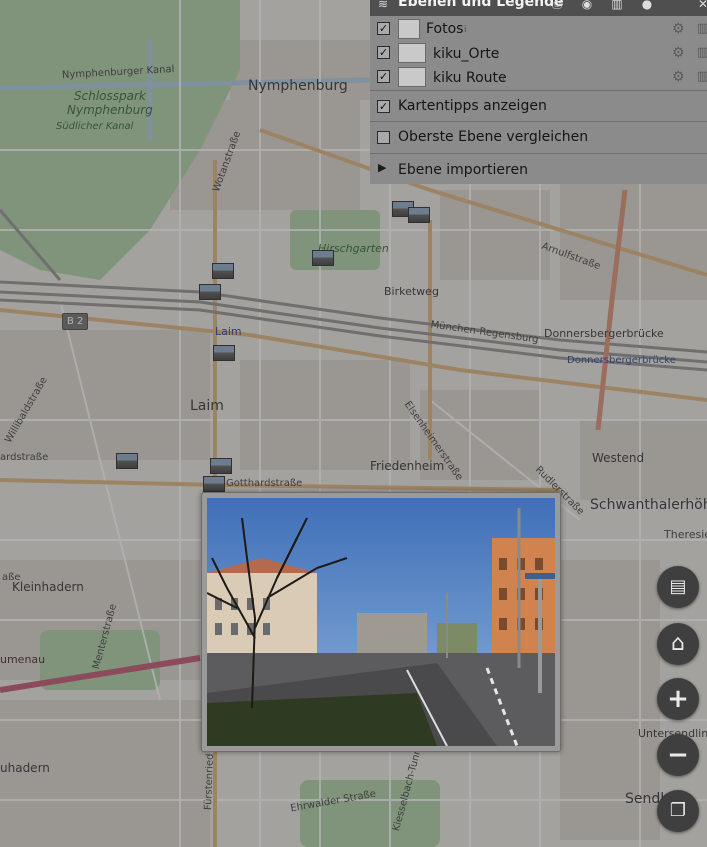 This screenshot has height=847, width=707. I want to click on option-kartentipps: ✓ Kartentipps anzeigen, so click(538, 106).